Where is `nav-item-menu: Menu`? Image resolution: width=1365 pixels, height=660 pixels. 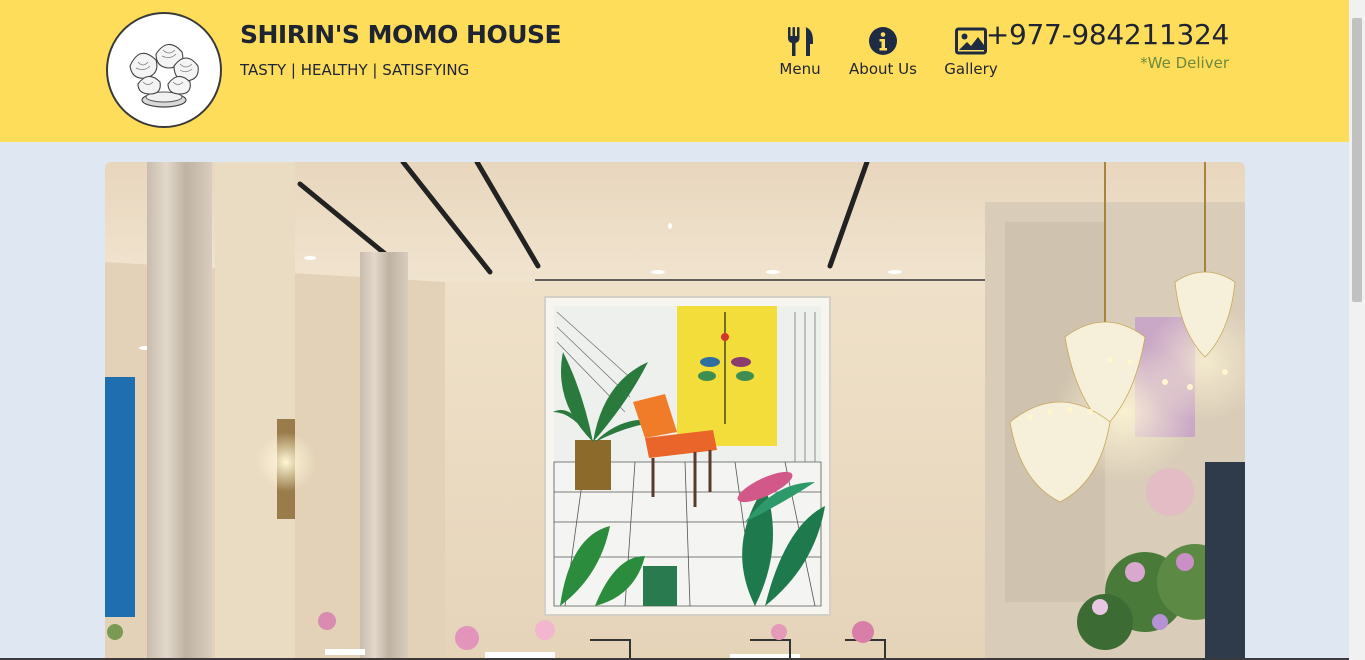
nav-item-menu: Menu is located at coordinates (800, 51).